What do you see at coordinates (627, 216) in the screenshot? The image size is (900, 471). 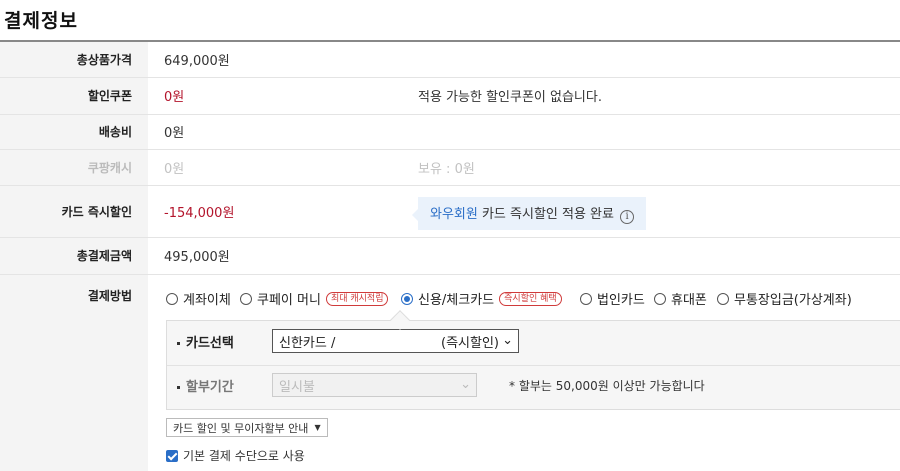 I see `info-icon: i` at bounding box center [627, 216].